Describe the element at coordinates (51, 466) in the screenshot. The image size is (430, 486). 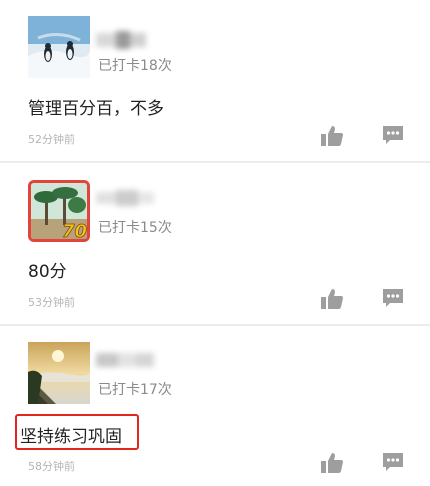
I see `post-time: 58分钟前` at that location.